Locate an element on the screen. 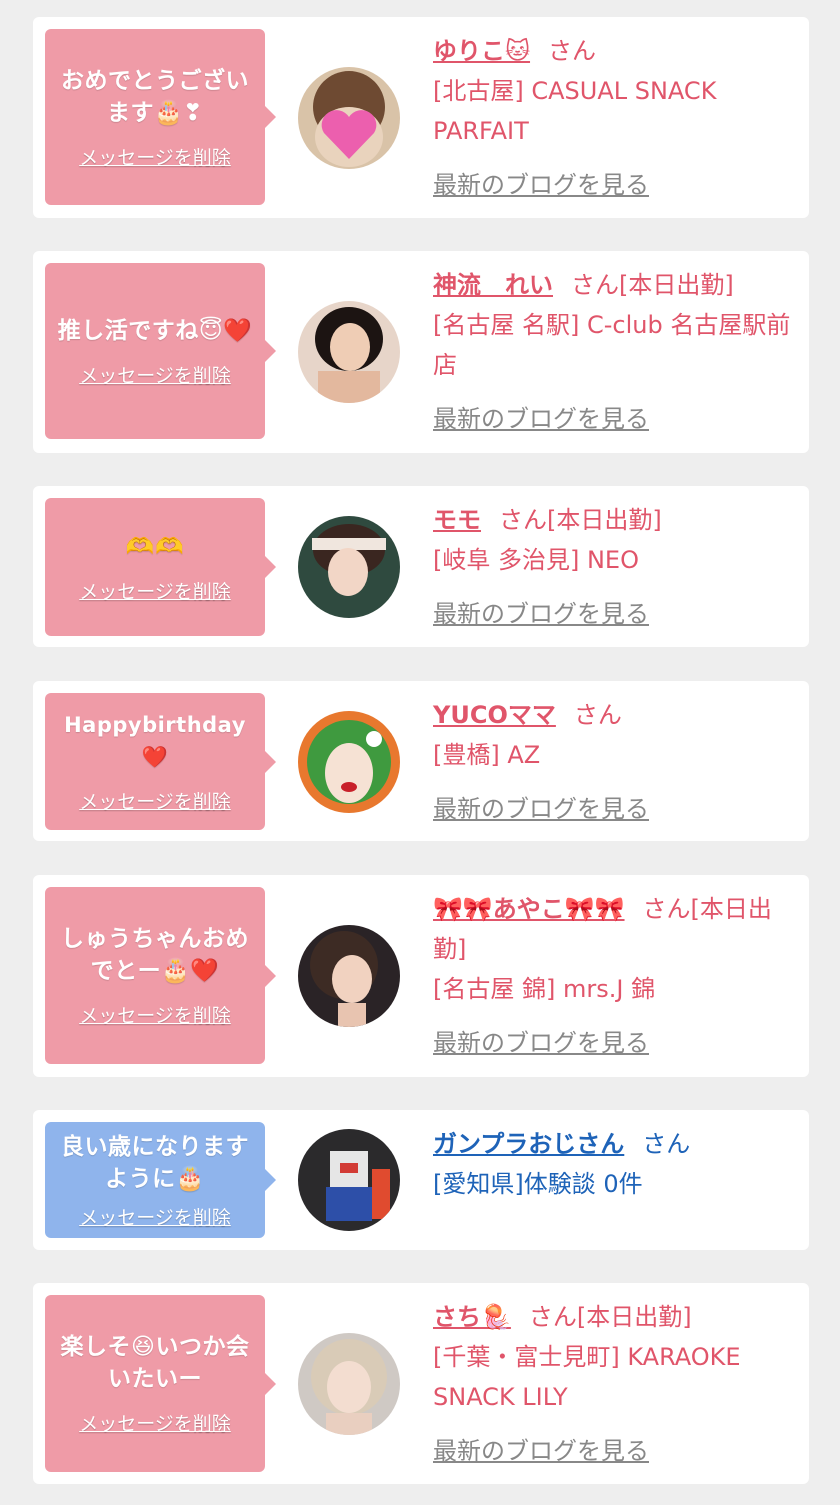 This screenshot has height=1505, width=840. message-text: 楽しそ😆いつか会いたいー is located at coordinates (155, 1363).